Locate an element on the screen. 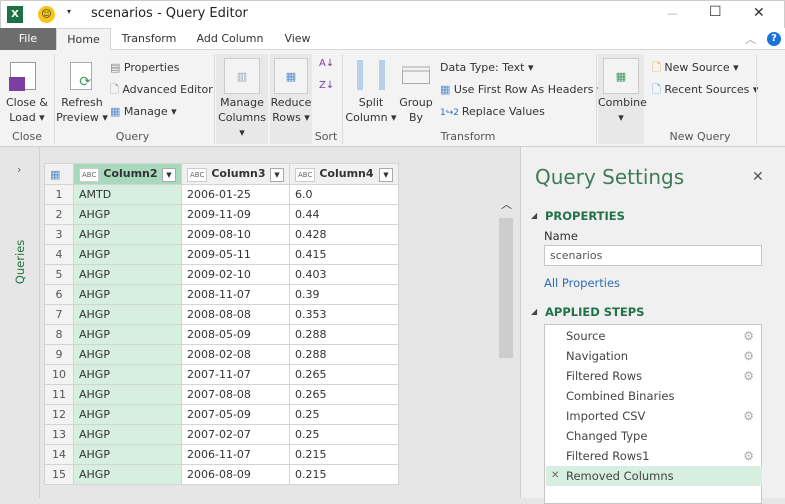 This screenshot has width=785, height=504. applied-step: Combined Binaries is located at coordinates (654, 396).